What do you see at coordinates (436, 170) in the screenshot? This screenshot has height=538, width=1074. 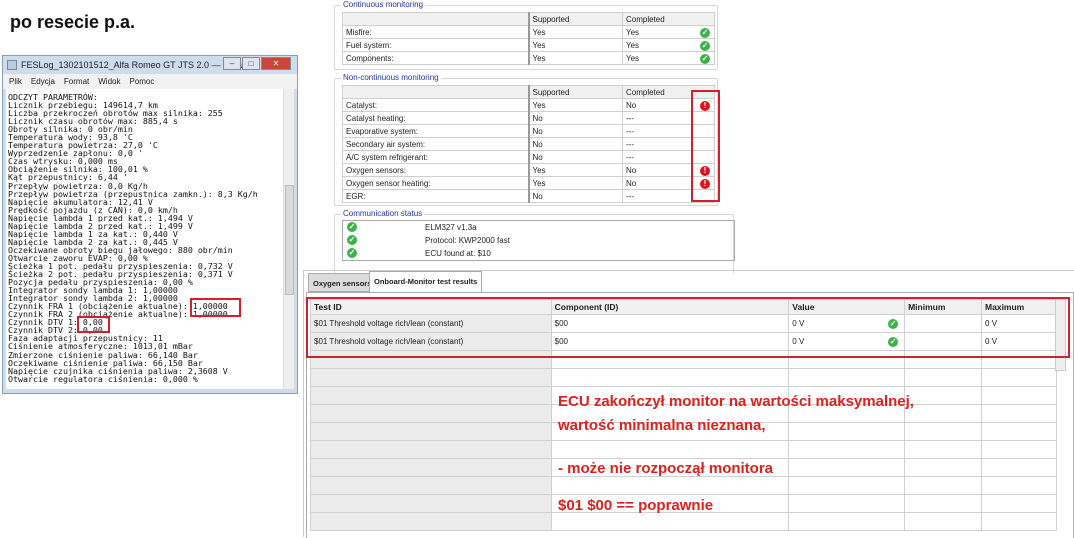 I see `table-cell: Oxygen sensors:` at bounding box center [436, 170].